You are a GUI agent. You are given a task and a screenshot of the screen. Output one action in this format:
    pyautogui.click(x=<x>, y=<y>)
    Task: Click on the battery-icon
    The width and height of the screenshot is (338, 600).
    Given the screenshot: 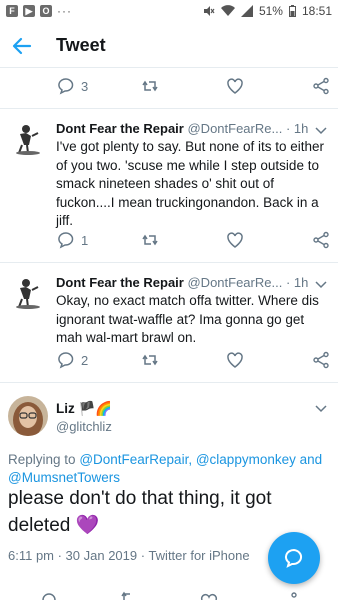 What is the action you would take?
    pyautogui.click(x=292, y=11)
    